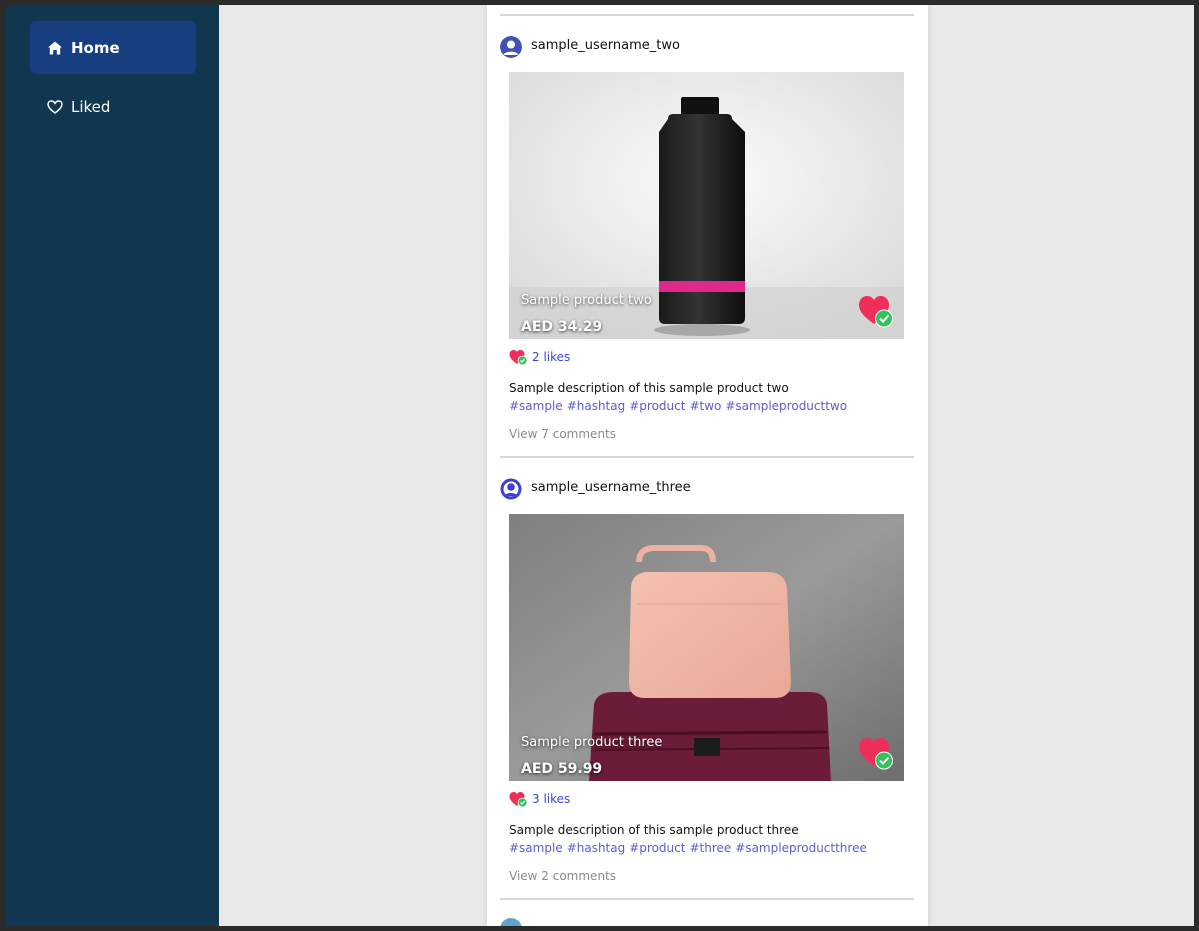 The width and height of the screenshot is (1199, 931). Describe the element at coordinates (55, 48) in the screenshot. I see `home-icon` at that location.